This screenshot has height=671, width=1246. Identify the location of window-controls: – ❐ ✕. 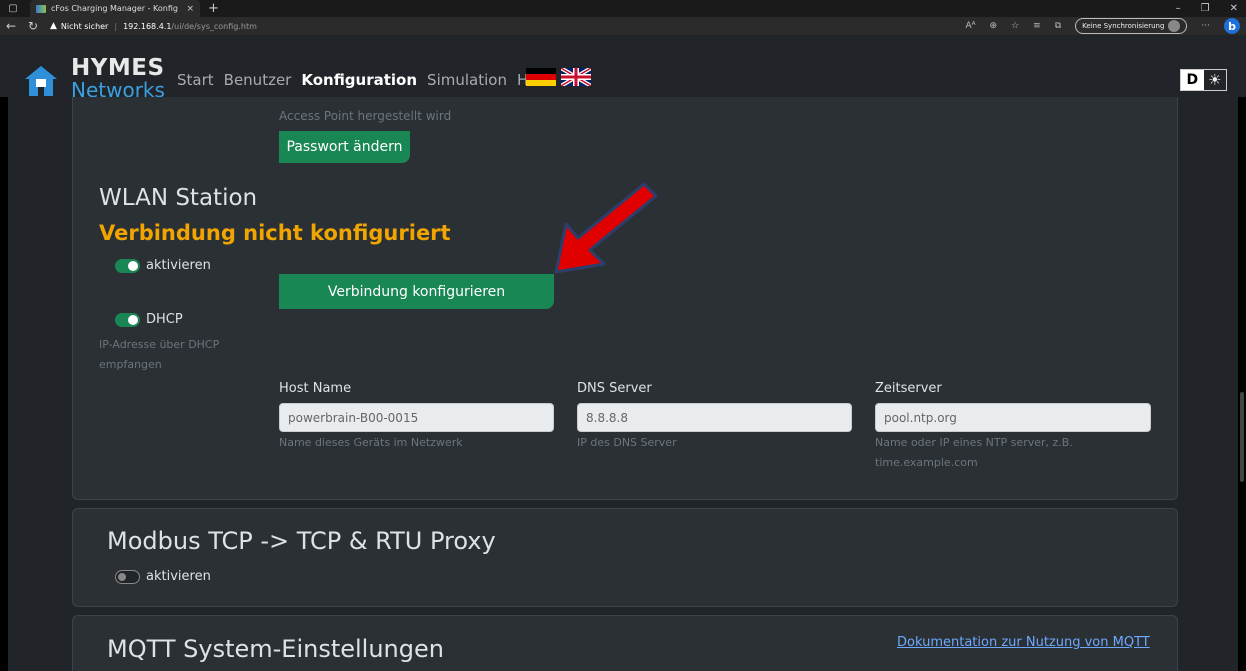
(1207, 8).